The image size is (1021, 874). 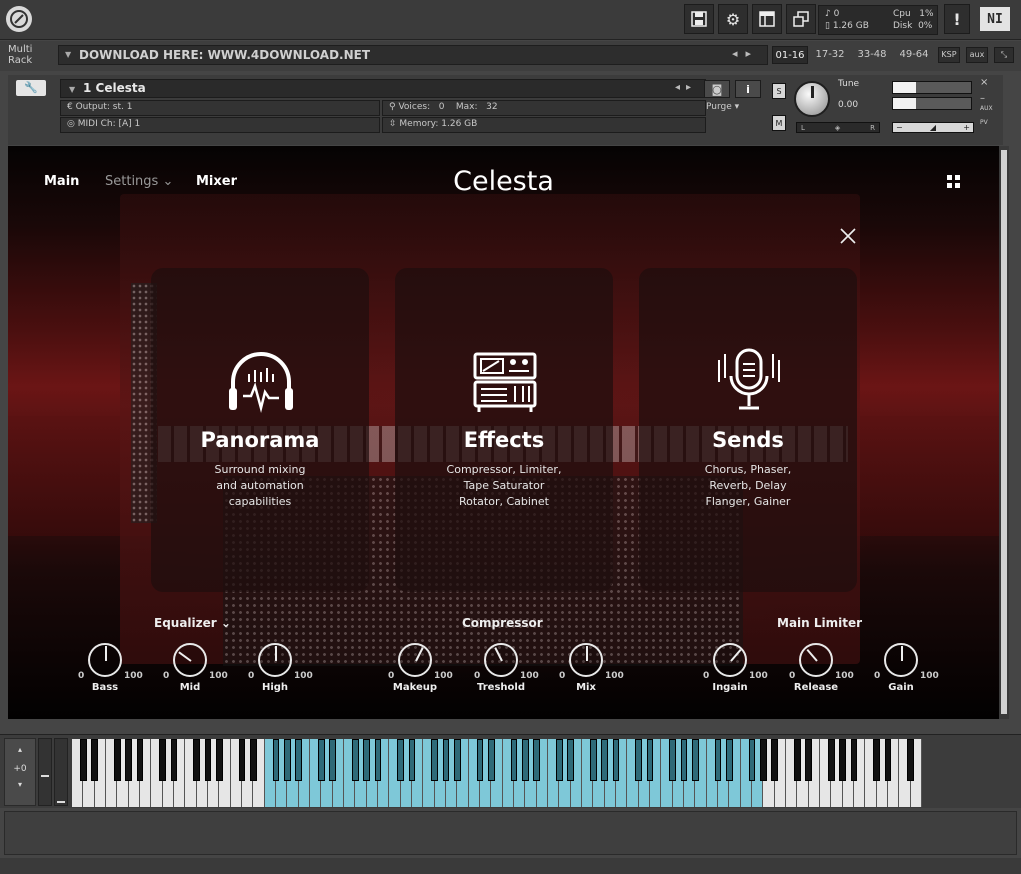 What do you see at coordinates (717, 89) in the screenshot?
I see `camera-icon: ◙` at bounding box center [717, 89].